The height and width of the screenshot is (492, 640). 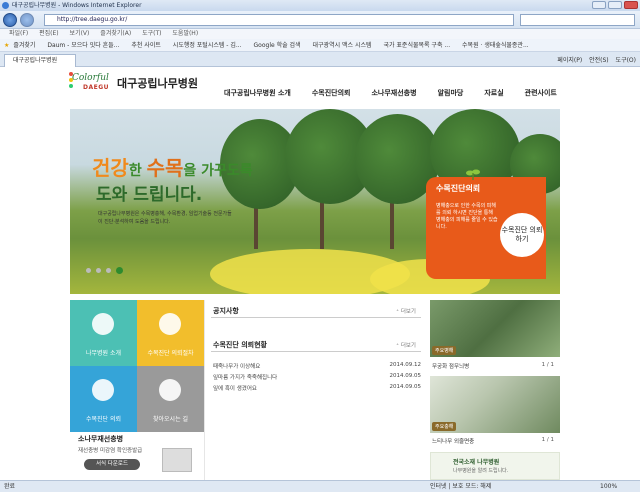 I want to click on drop-icon, so click(x=103, y=390).